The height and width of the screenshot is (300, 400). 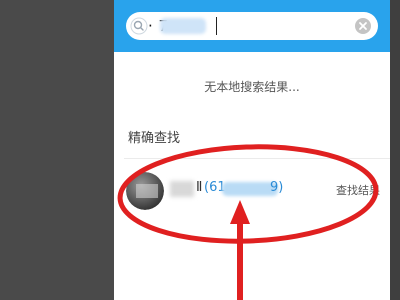 I want to click on result-id-suffix: 9), so click(x=277, y=187).